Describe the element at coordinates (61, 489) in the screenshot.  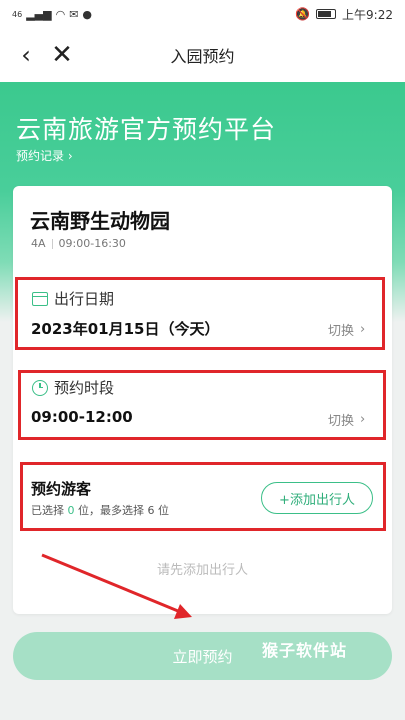
I see `guests-title: 预约游客` at that location.